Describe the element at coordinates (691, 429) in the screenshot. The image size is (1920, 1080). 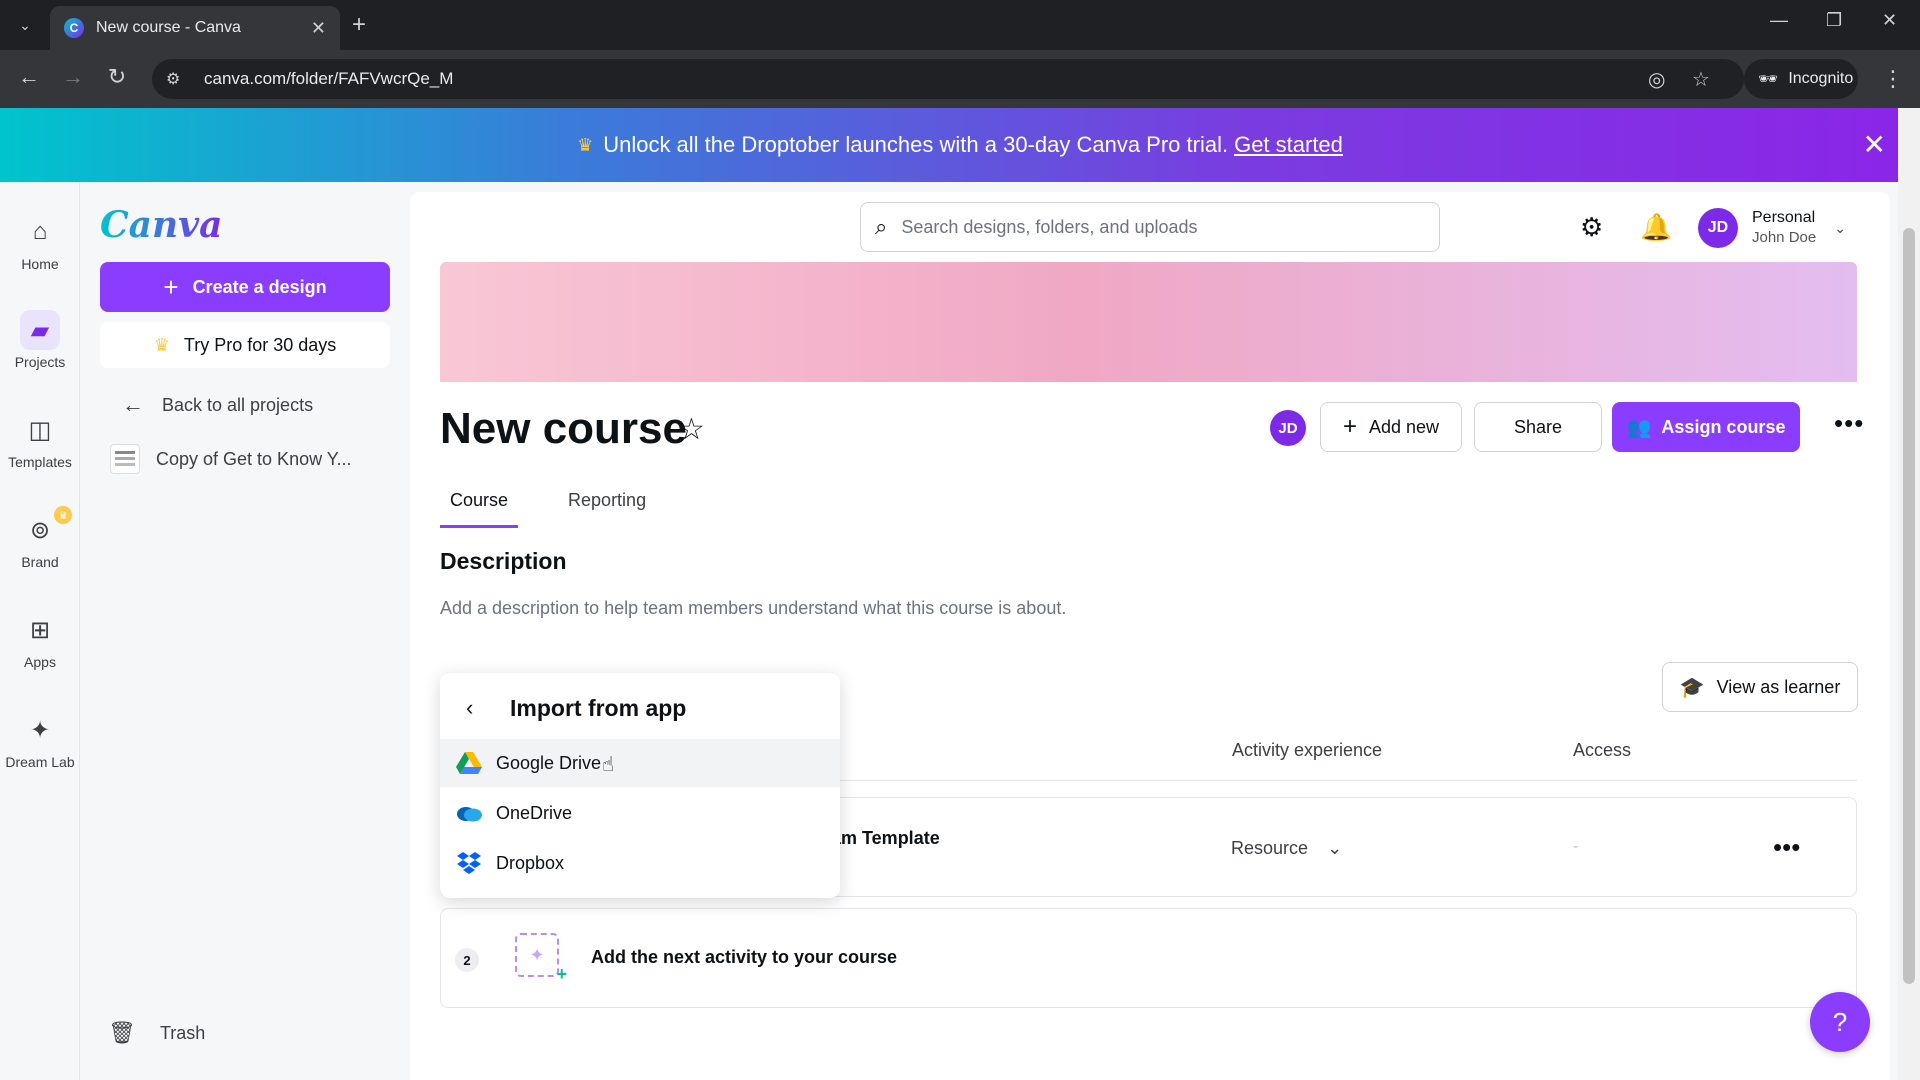
I see `star-icon: ☆` at that location.